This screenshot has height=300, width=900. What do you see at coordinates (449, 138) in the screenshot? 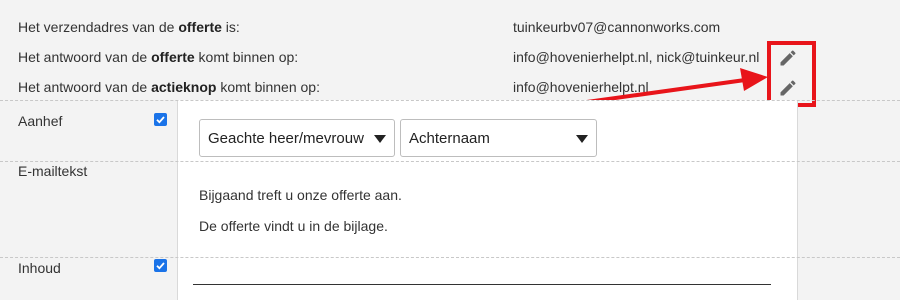
I see `name-format-select-value: Achternaam` at bounding box center [449, 138].